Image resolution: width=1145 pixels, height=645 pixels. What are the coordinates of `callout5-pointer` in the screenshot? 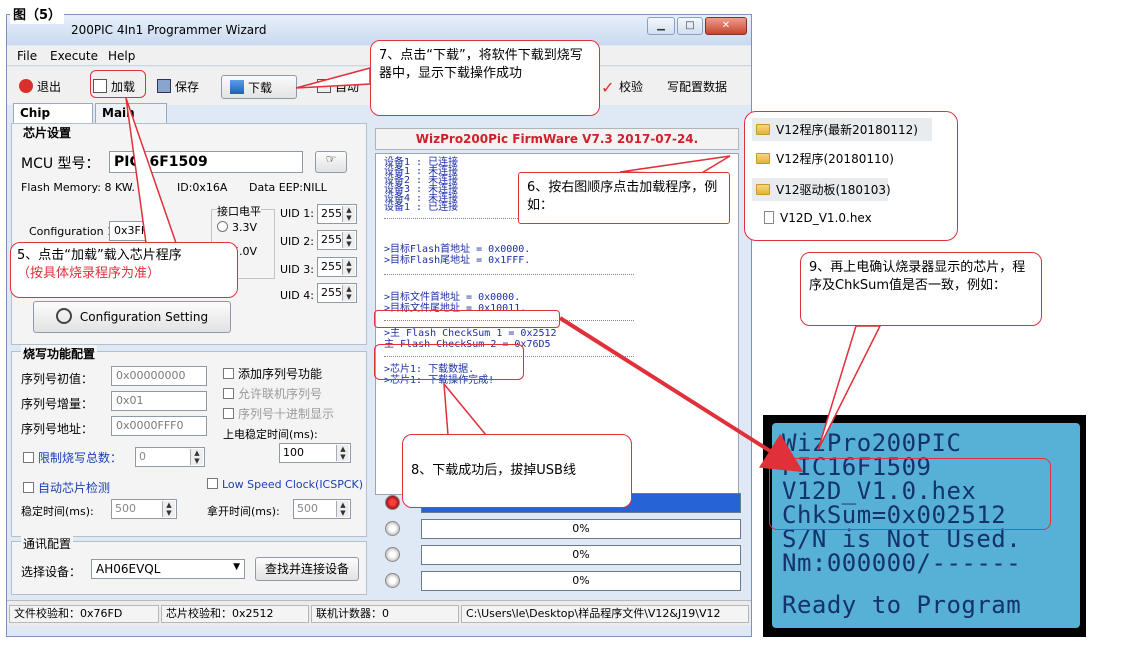 It's located at (151, 170).